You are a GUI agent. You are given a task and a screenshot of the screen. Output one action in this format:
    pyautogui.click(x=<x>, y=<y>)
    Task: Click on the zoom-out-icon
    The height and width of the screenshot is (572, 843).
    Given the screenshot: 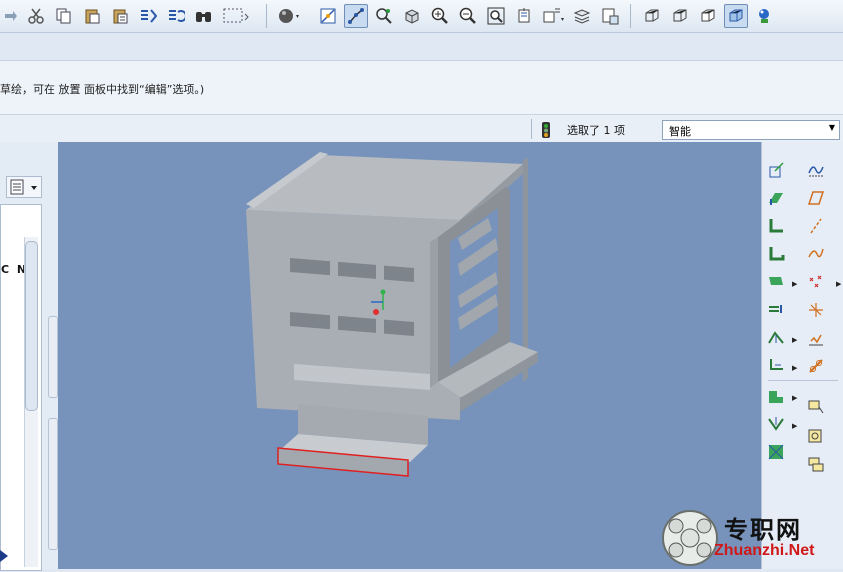 What is the action you would take?
    pyautogui.click(x=468, y=16)
    